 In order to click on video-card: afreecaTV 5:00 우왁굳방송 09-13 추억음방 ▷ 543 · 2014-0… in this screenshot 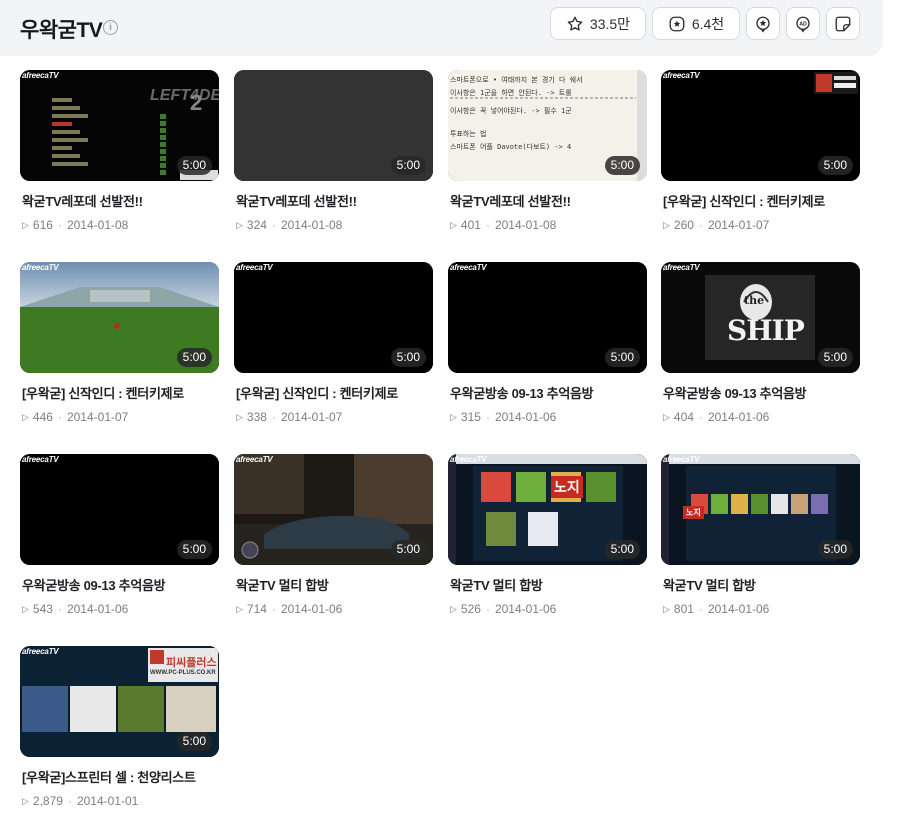, I will do `click(119, 544)`.